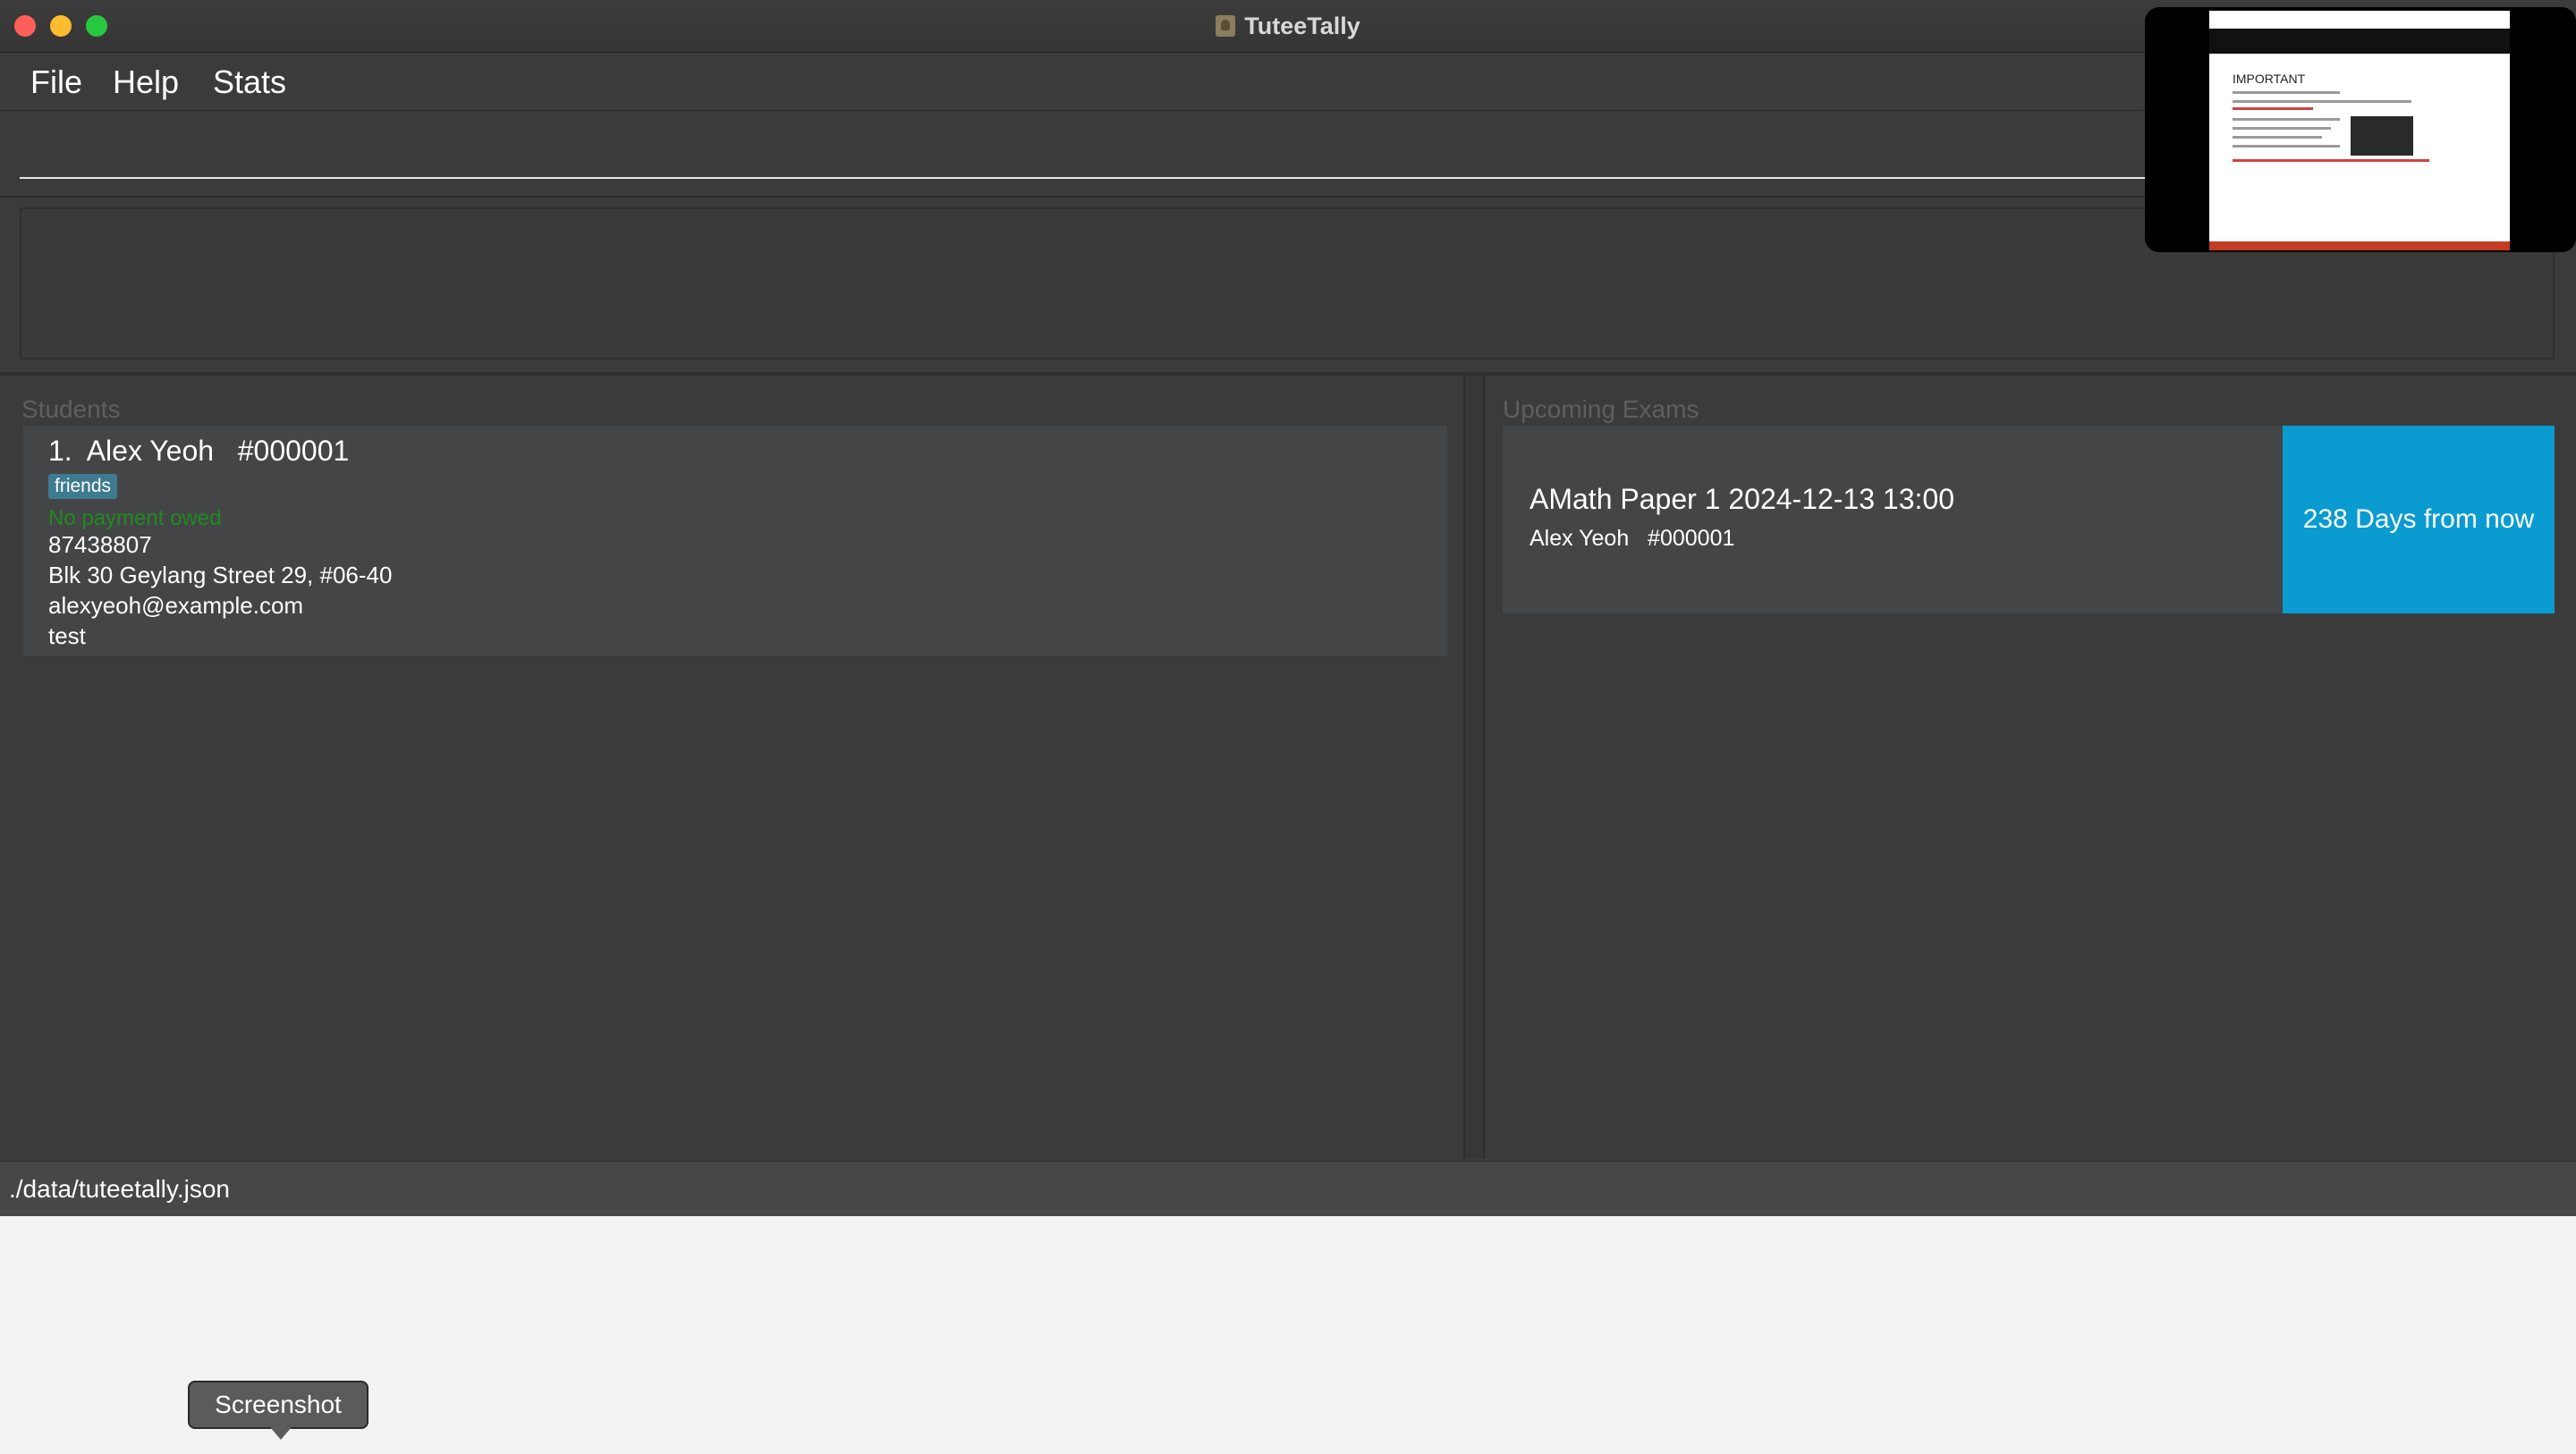 The width and height of the screenshot is (2576, 1454). What do you see at coordinates (2419, 519) in the screenshot?
I see `exam-countdown: 238 Days from now` at bounding box center [2419, 519].